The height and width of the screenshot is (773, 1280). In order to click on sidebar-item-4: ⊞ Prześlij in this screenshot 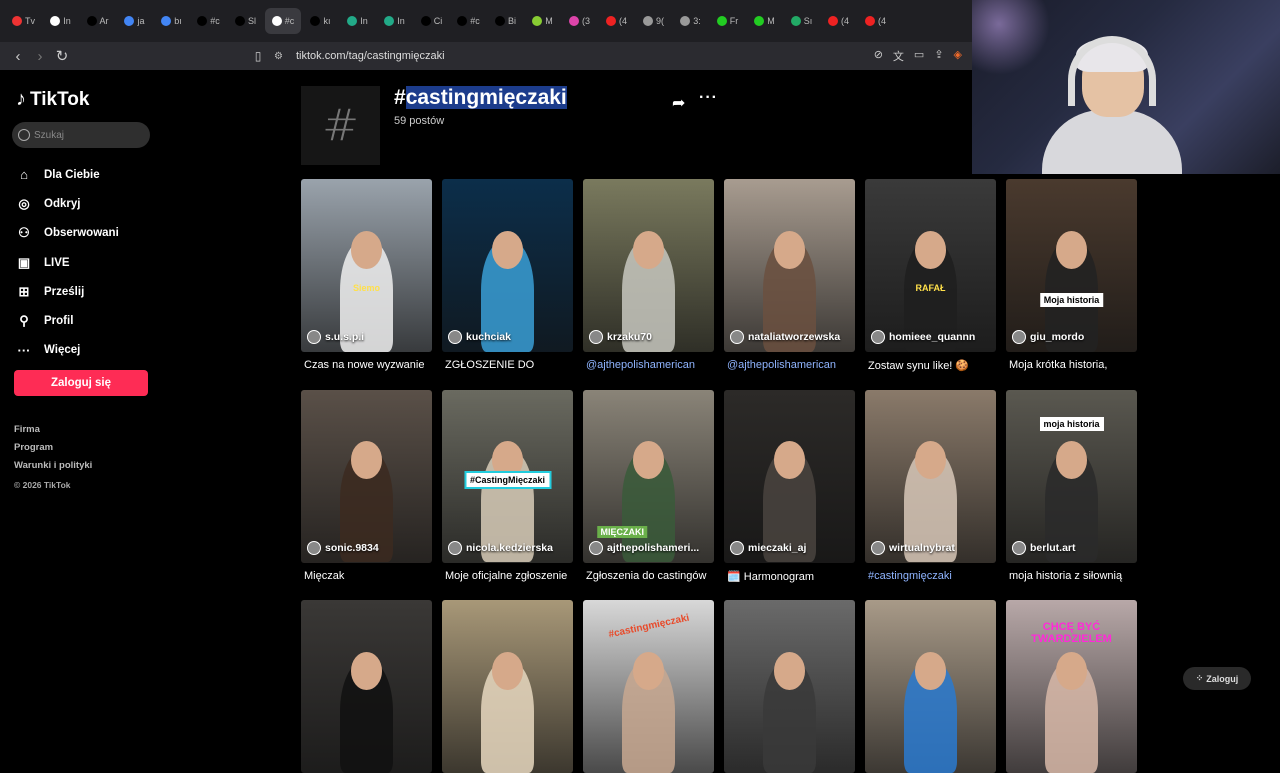, I will do `click(67, 291)`.